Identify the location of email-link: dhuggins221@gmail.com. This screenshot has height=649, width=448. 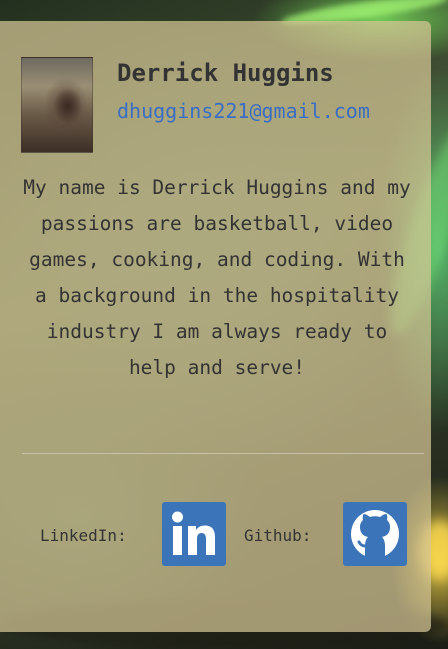
(243, 111).